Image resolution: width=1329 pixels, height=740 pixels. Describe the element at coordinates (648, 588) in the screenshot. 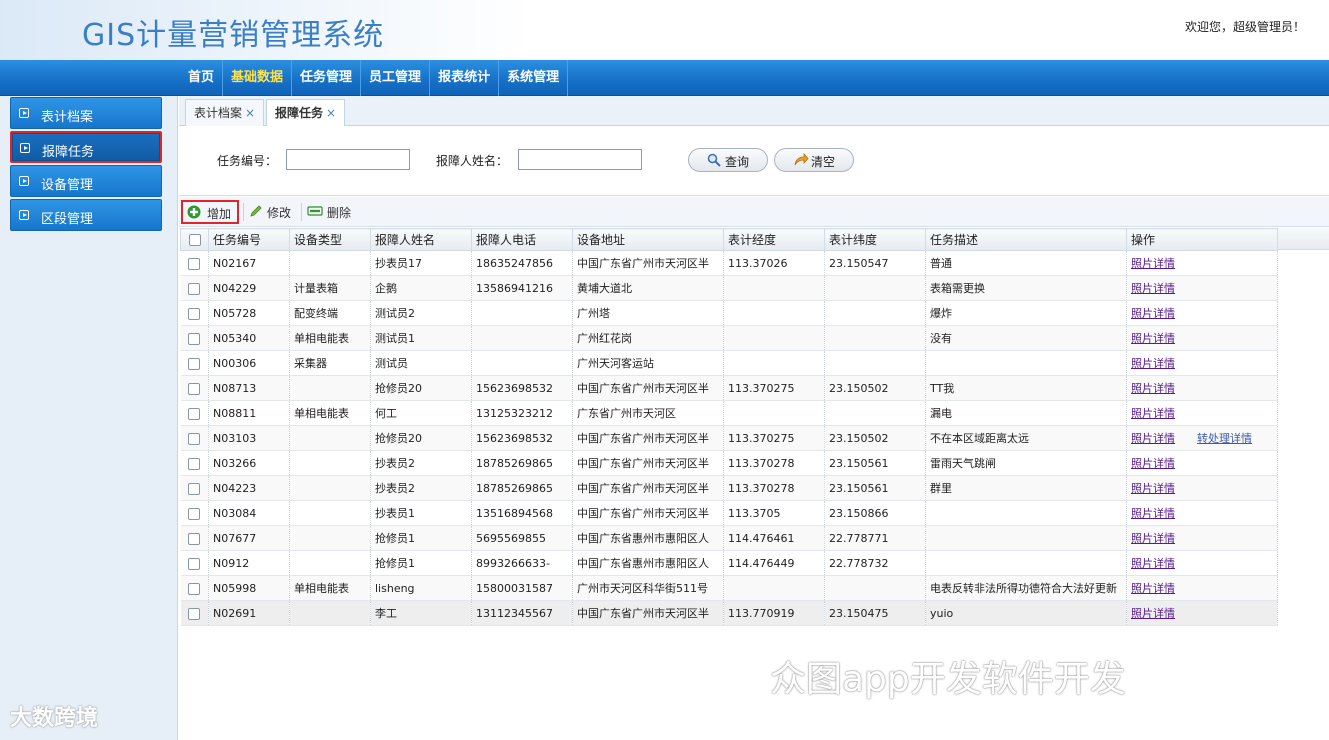

I see `cell-device-address: 广州市天河区科华街511号` at that location.